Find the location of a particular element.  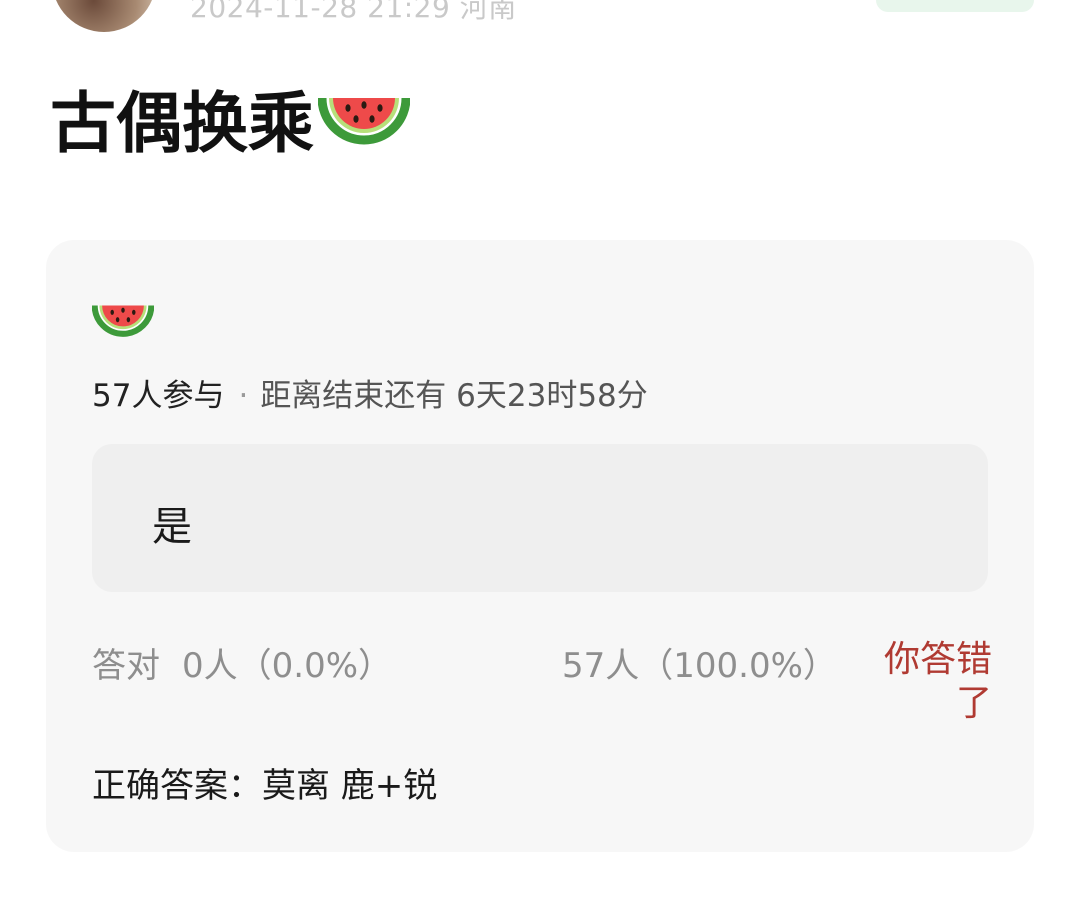

follow-button is located at coordinates (955, 6).